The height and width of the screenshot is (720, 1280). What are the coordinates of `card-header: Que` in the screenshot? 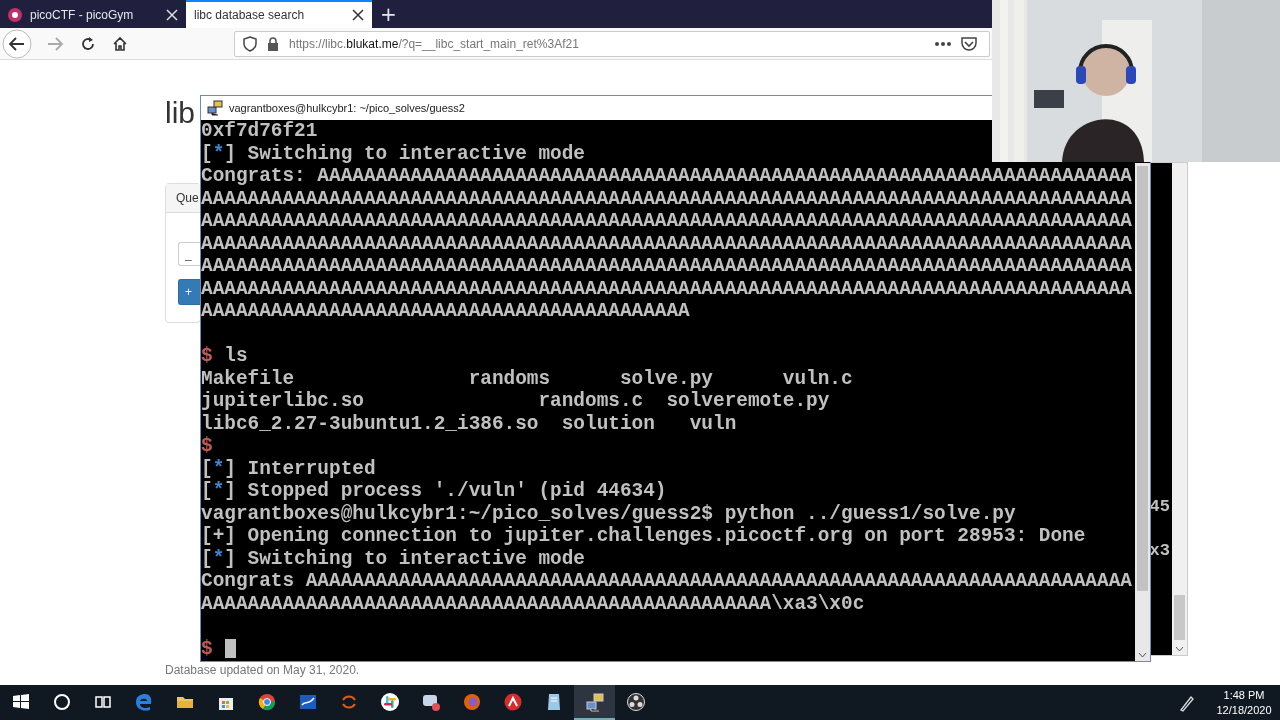 It's located at (183, 198).